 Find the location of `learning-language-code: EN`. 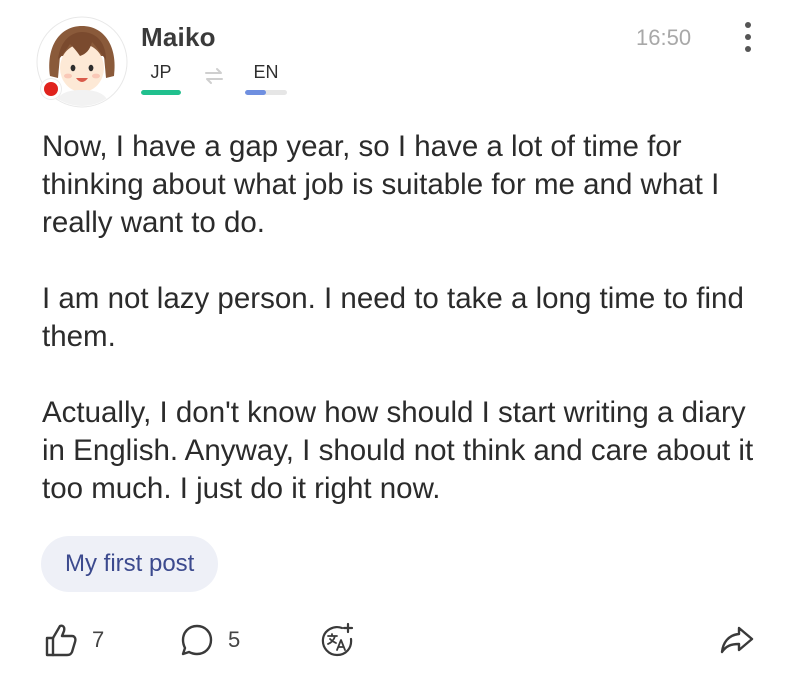

learning-language-code: EN is located at coordinates (266, 72).